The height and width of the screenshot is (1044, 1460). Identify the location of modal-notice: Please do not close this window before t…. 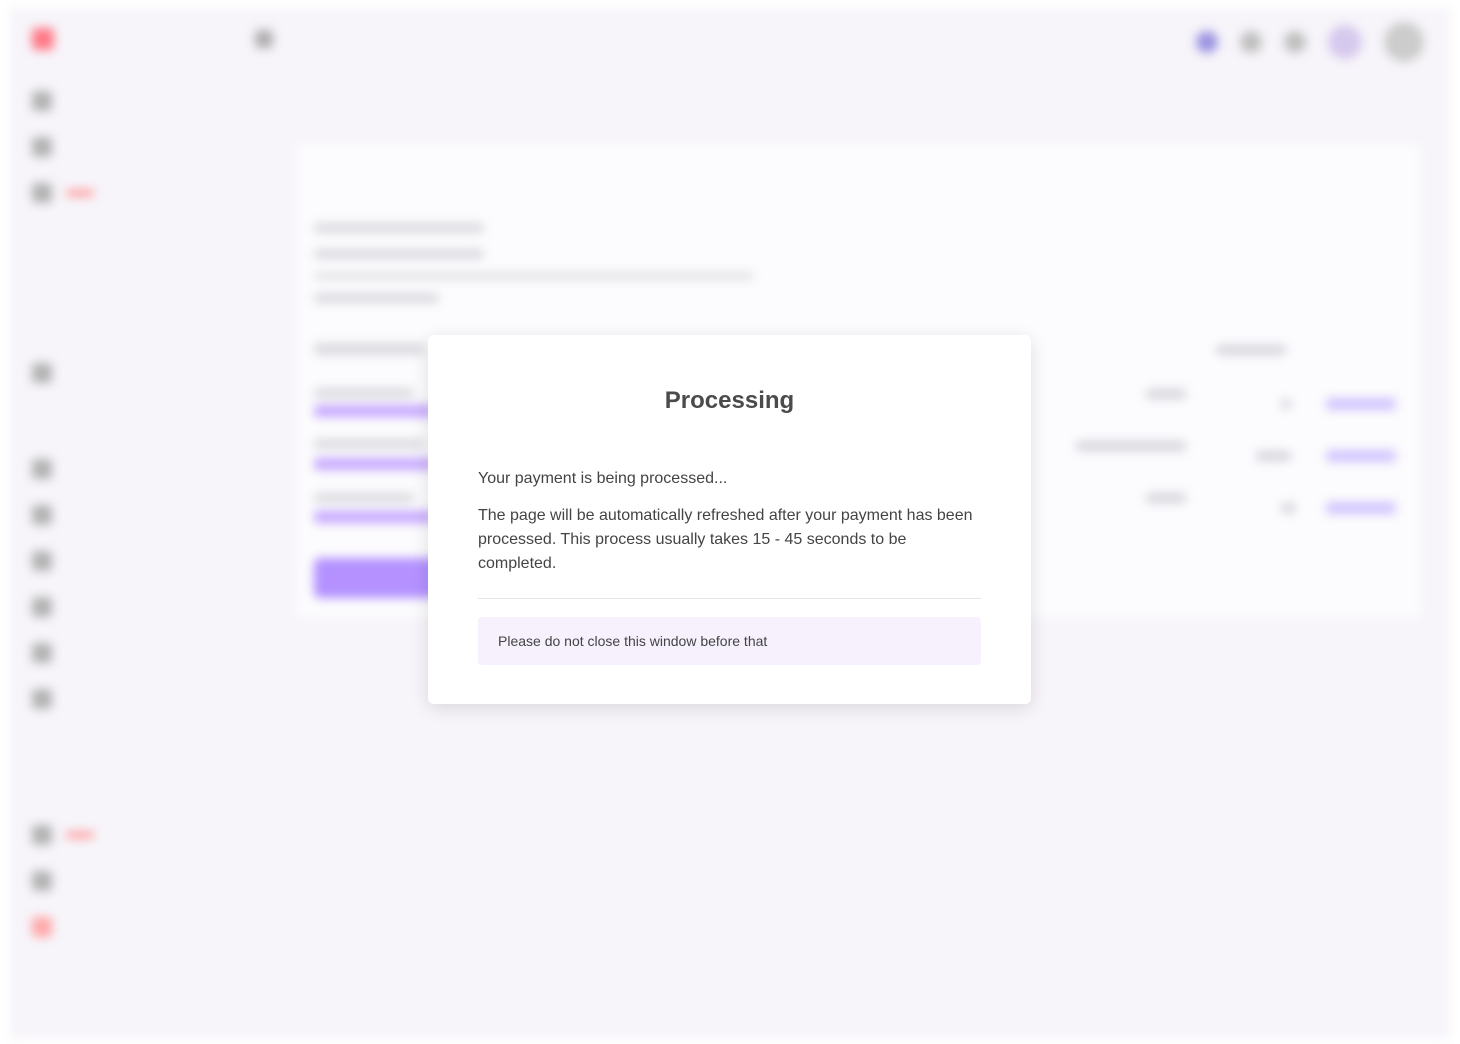
(729, 641).